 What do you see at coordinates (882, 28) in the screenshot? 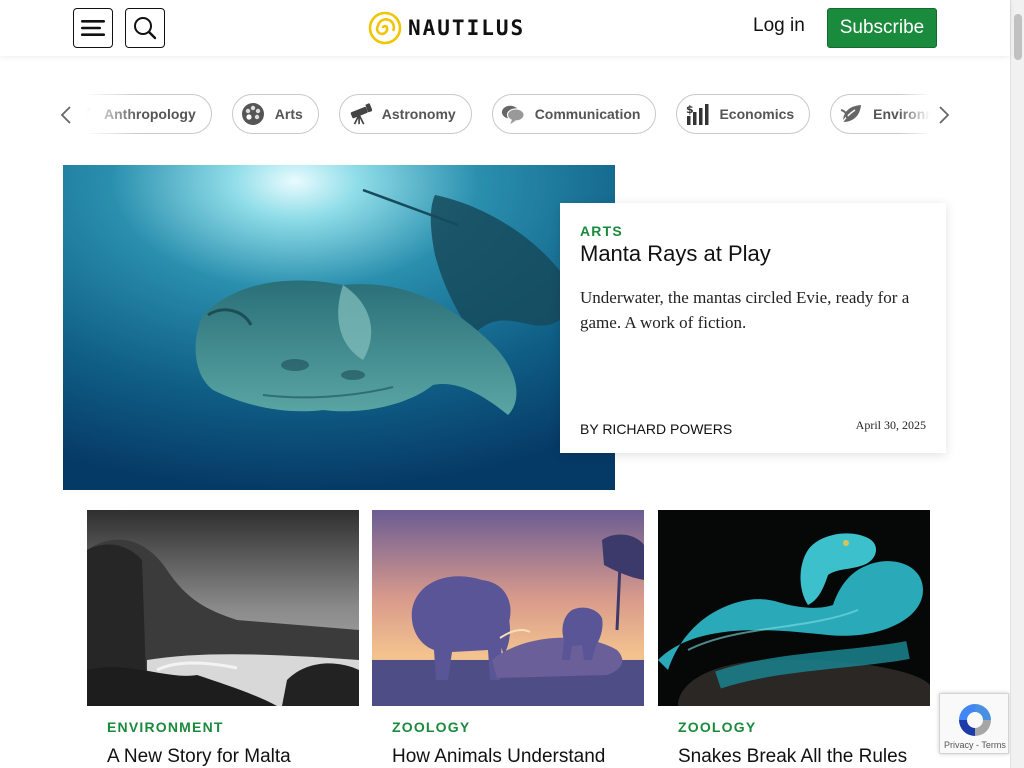
I see `subscribe-button: Subscribe` at bounding box center [882, 28].